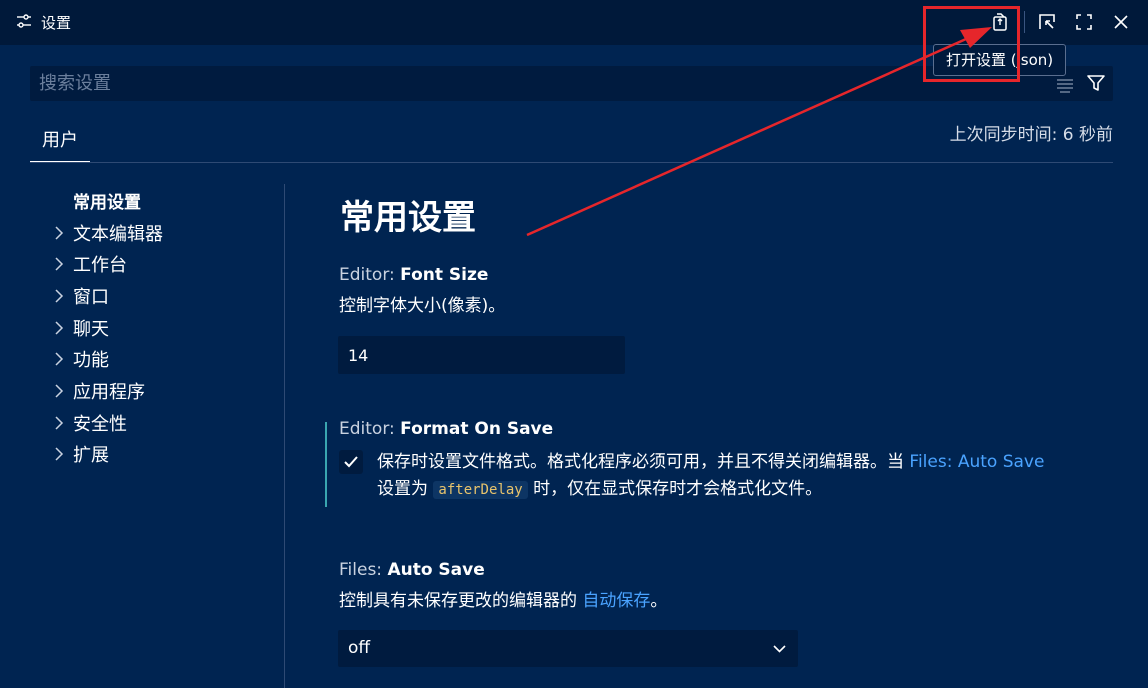 The width and height of the screenshot is (1148, 688). Describe the element at coordinates (405, 489) in the screenshot. I see `desc-text: 设置为` at that location.